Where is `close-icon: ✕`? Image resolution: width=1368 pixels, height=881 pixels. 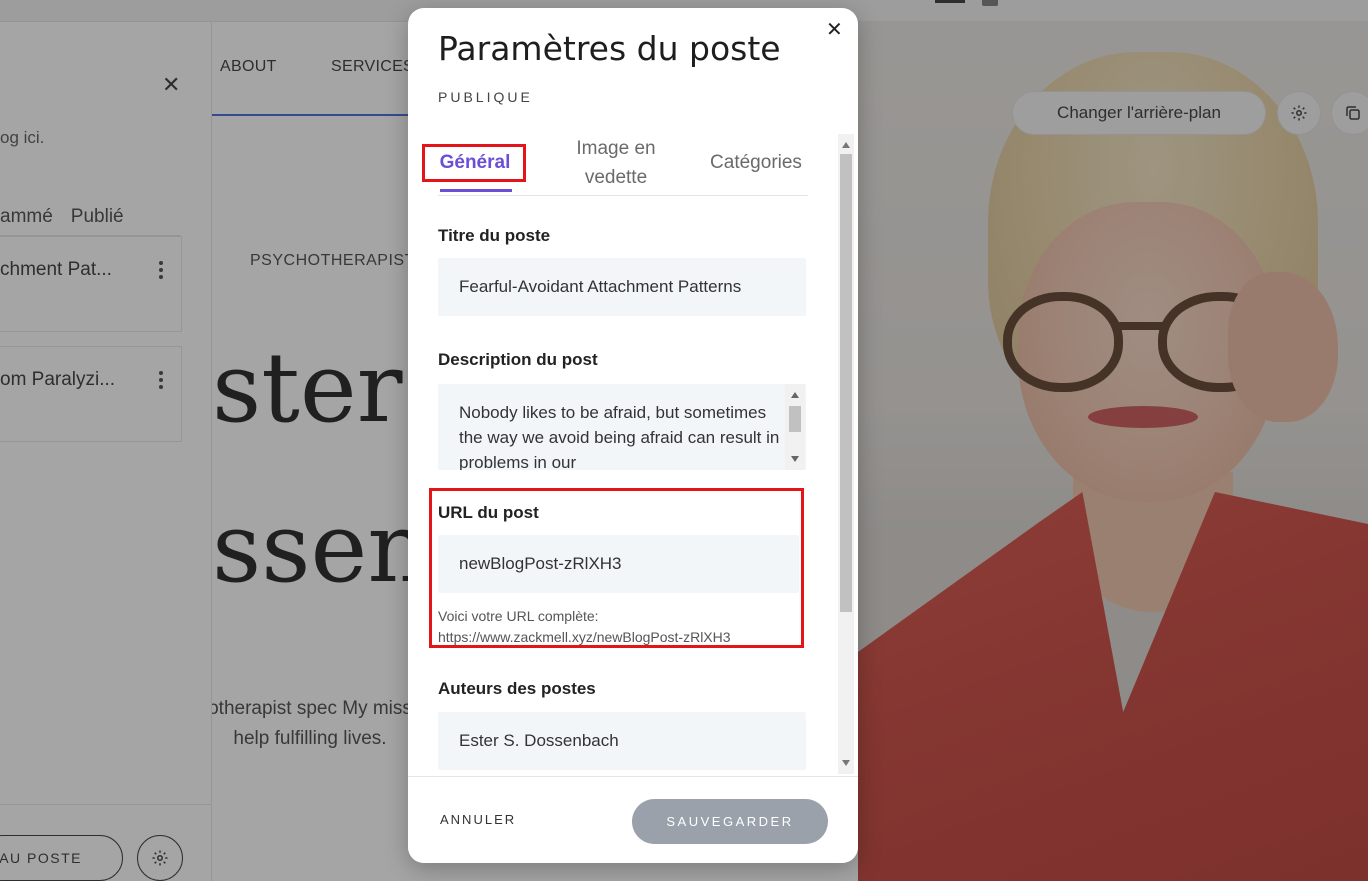
close-icon: ✕ is located at coordinates (834, 30).